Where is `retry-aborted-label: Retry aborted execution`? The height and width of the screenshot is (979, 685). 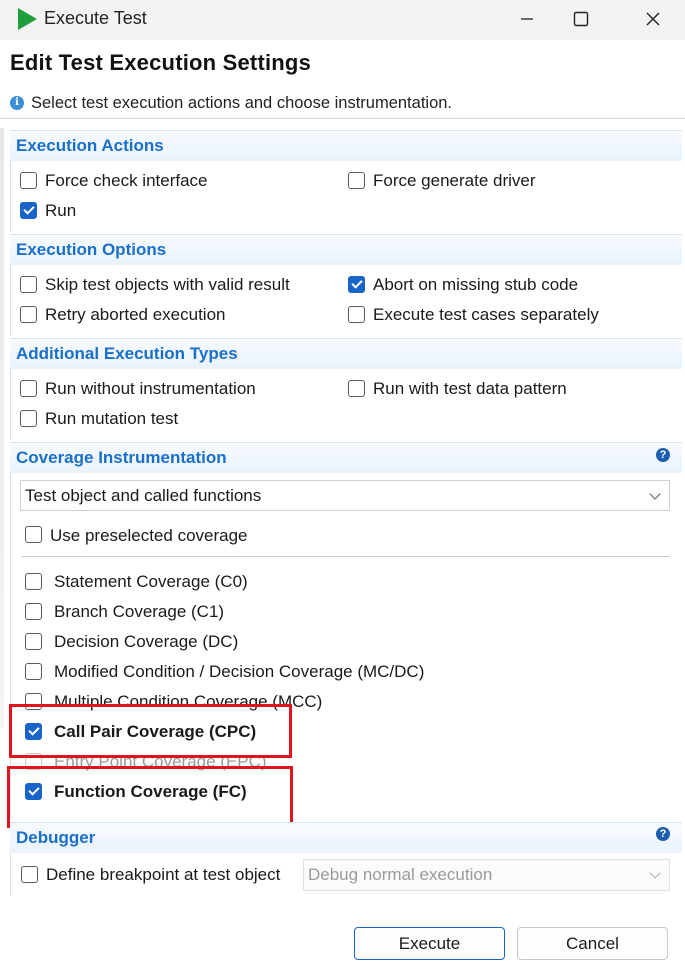 retry-aborted-label: Retry aborted execution is located at coordinates (135, 314).